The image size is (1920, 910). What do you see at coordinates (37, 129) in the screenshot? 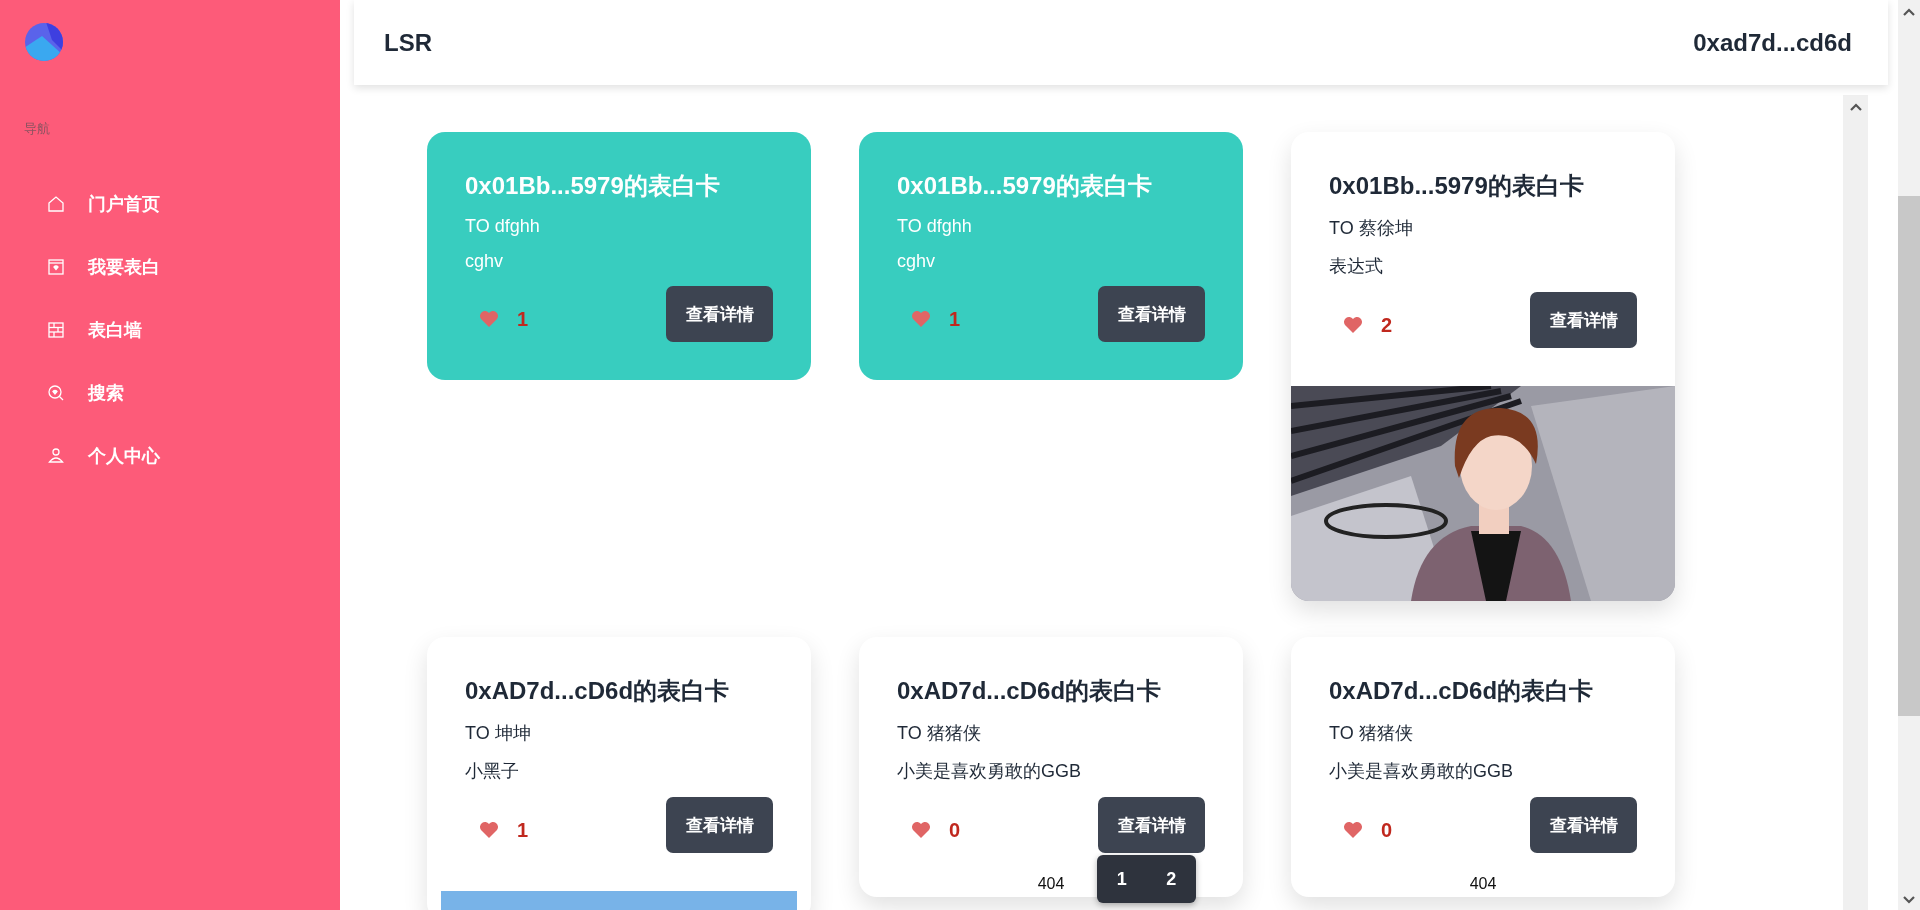
I see `nav-section-label: 导航` at bounding box center [37, 129].